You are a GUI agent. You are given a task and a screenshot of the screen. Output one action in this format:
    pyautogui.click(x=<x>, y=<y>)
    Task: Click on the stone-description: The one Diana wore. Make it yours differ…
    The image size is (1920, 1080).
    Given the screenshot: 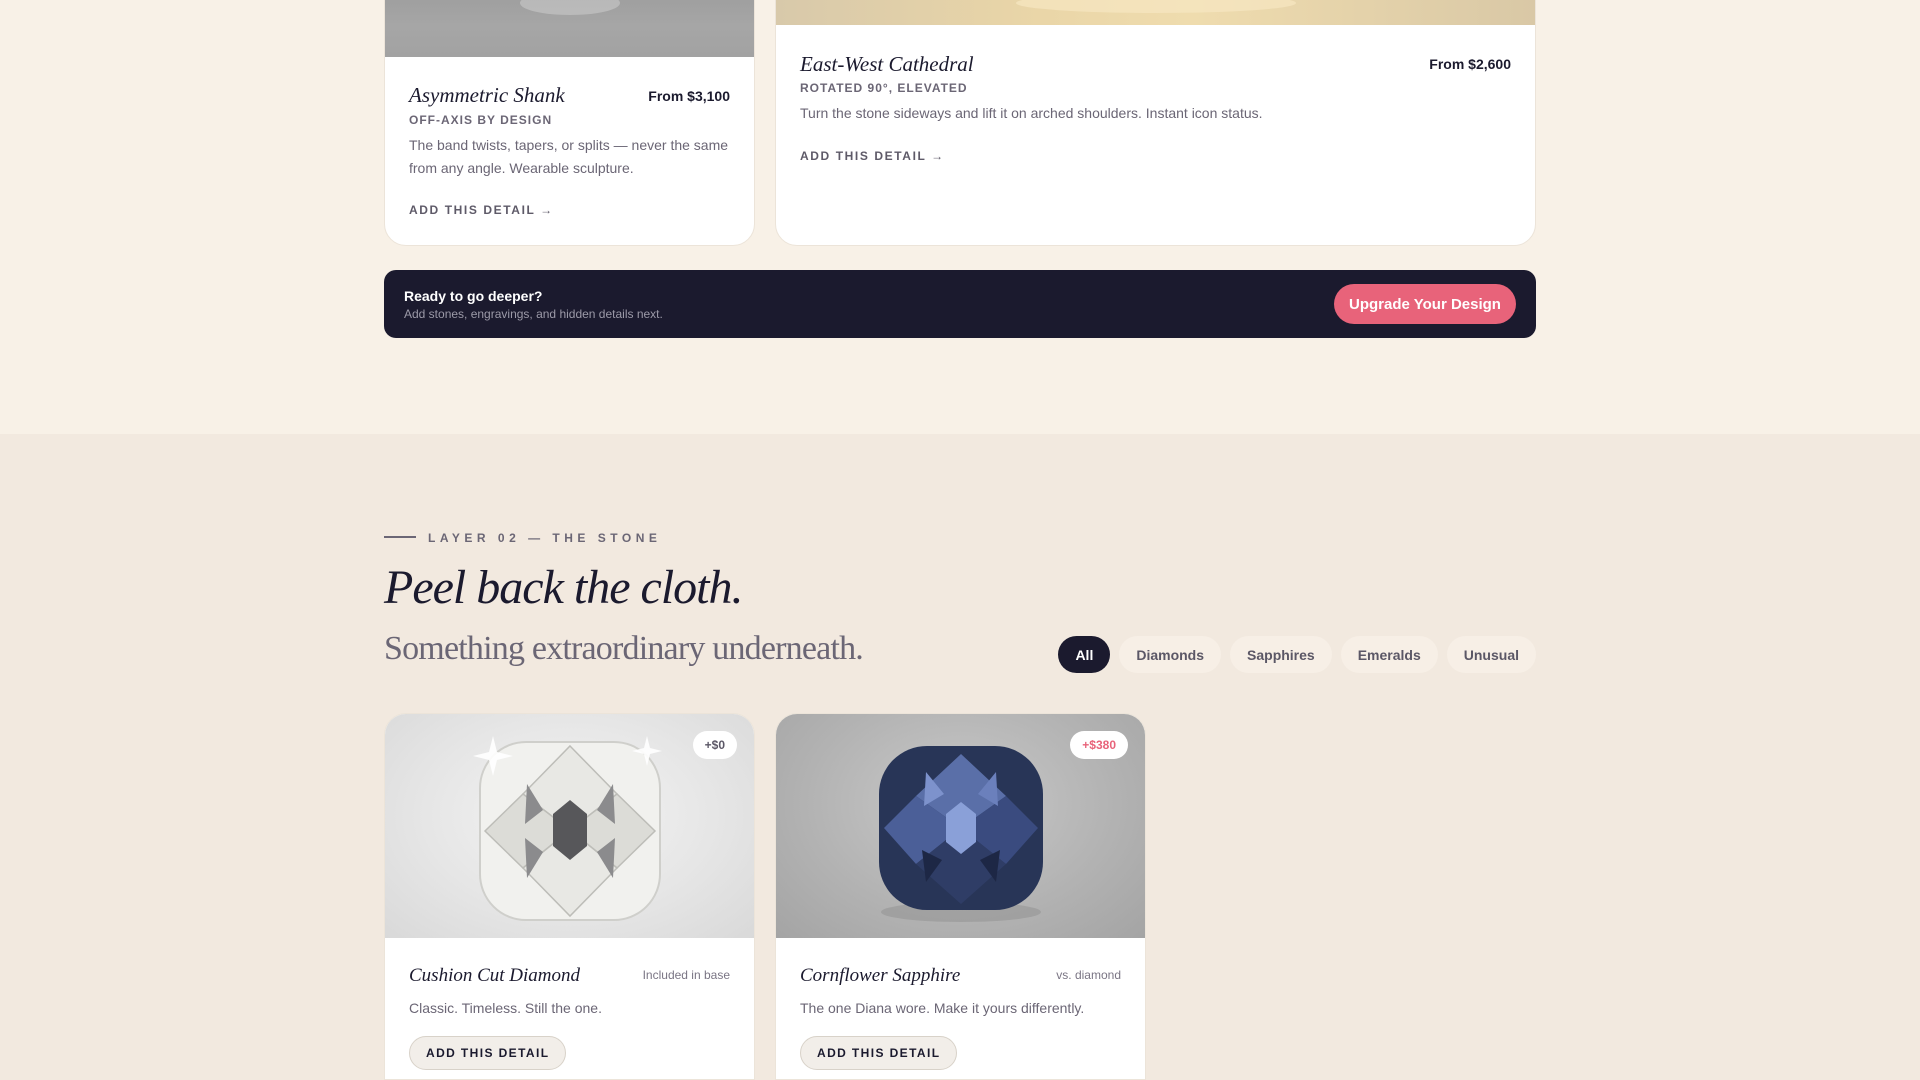 What is the action you would take?
    pyautogui.click(x=942, y=1008)
    